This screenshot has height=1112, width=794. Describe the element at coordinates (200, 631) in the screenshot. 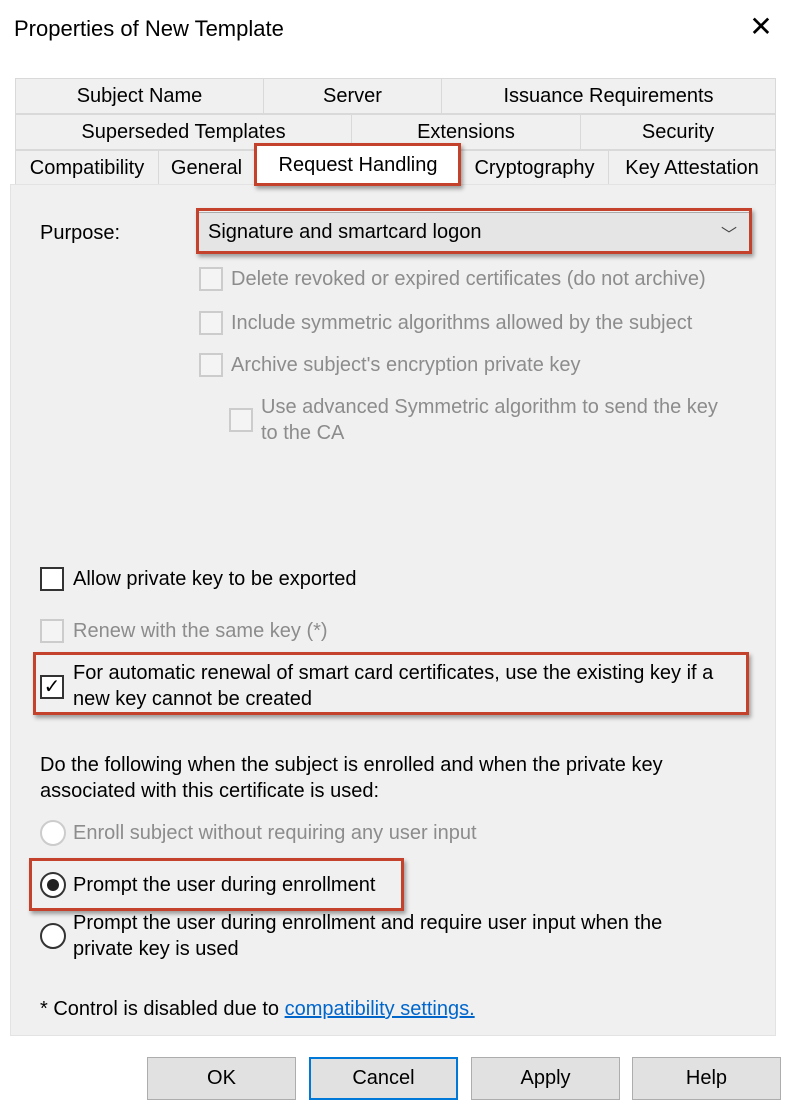

I see `renew-same-key-label: Renew with the same key (*)` at that location.